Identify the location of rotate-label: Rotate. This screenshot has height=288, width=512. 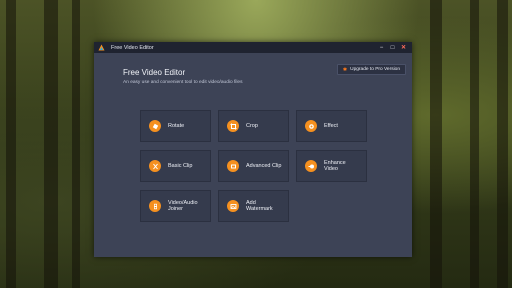
(176, 125).